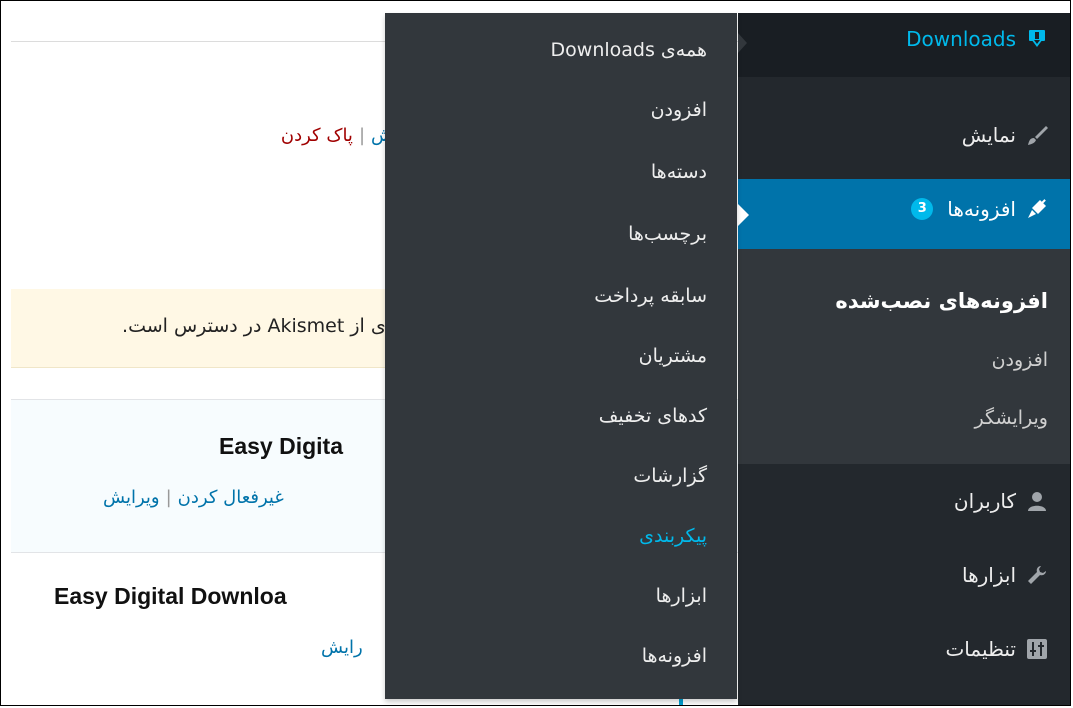  I want to click on plugin-actions: رایش, so click(342, 647).